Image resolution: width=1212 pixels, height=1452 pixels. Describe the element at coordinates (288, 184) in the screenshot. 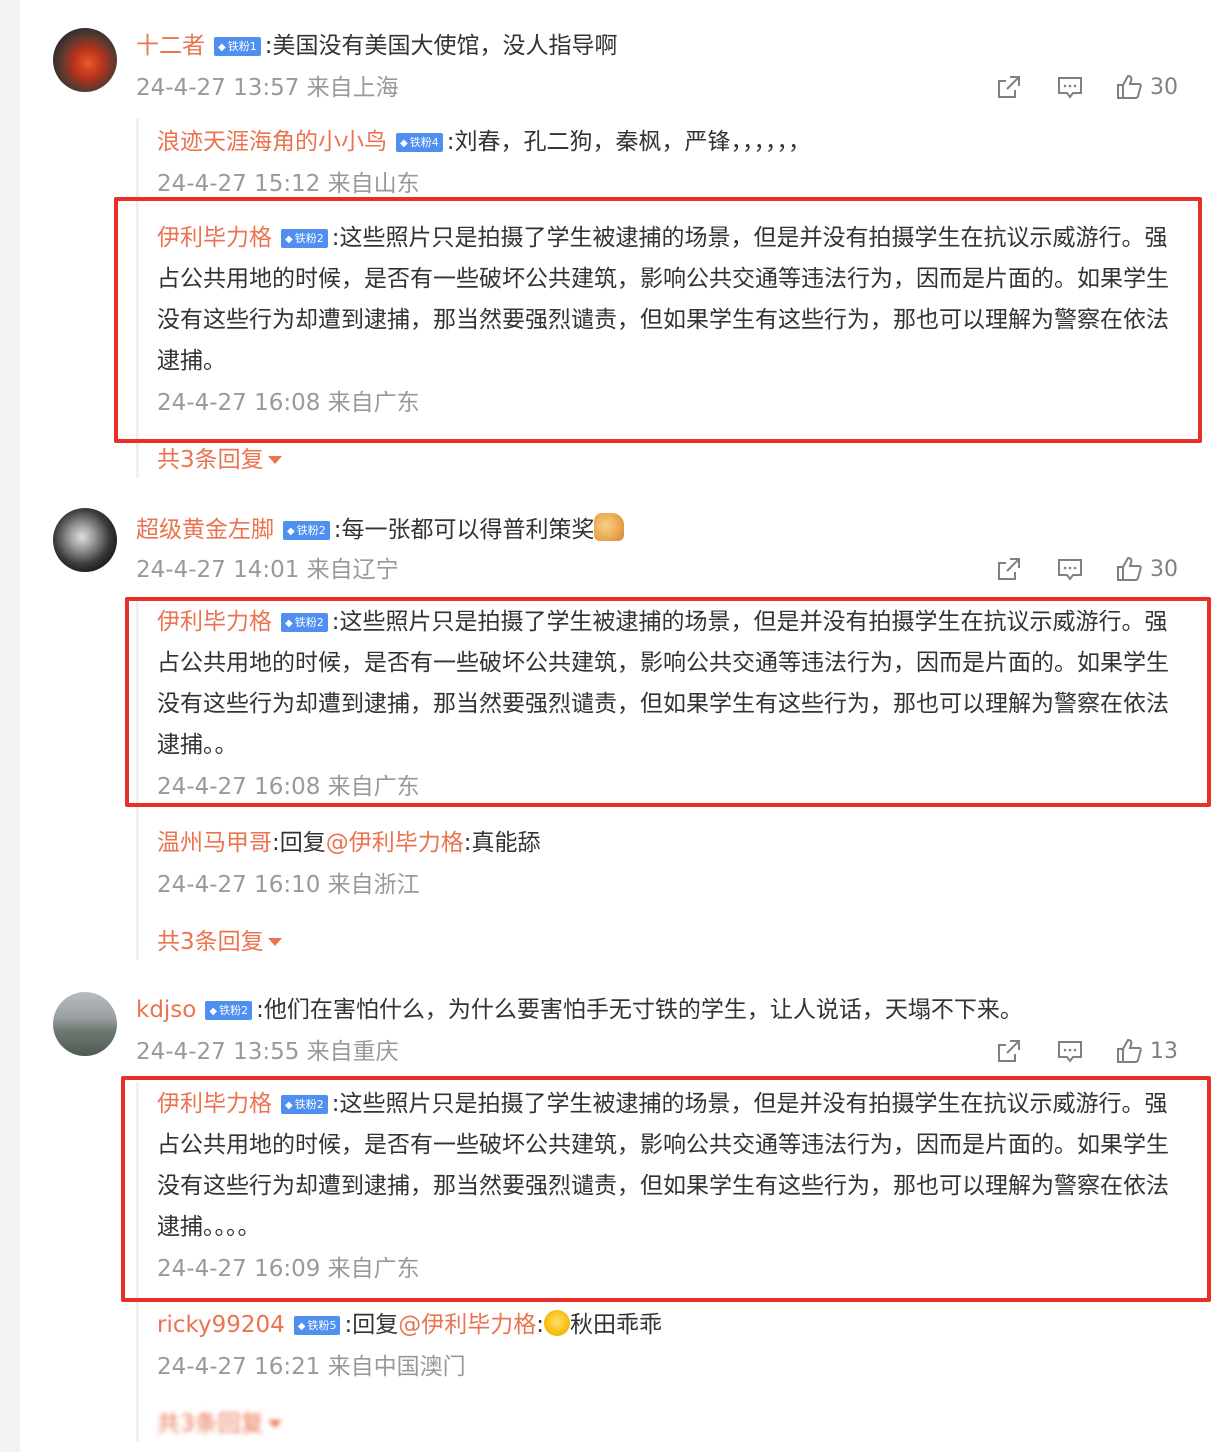

I see `reply-meta: 24-4-27 15:12 来自山东` at that location.